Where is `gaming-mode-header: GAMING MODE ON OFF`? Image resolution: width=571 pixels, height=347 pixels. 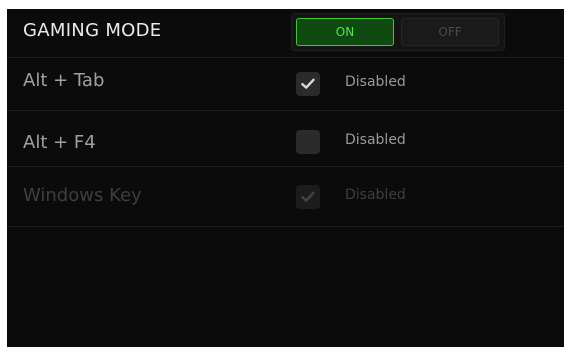 gaming-mode-header: GAMING MODE ON OFF is located at coordinates (285, 33).